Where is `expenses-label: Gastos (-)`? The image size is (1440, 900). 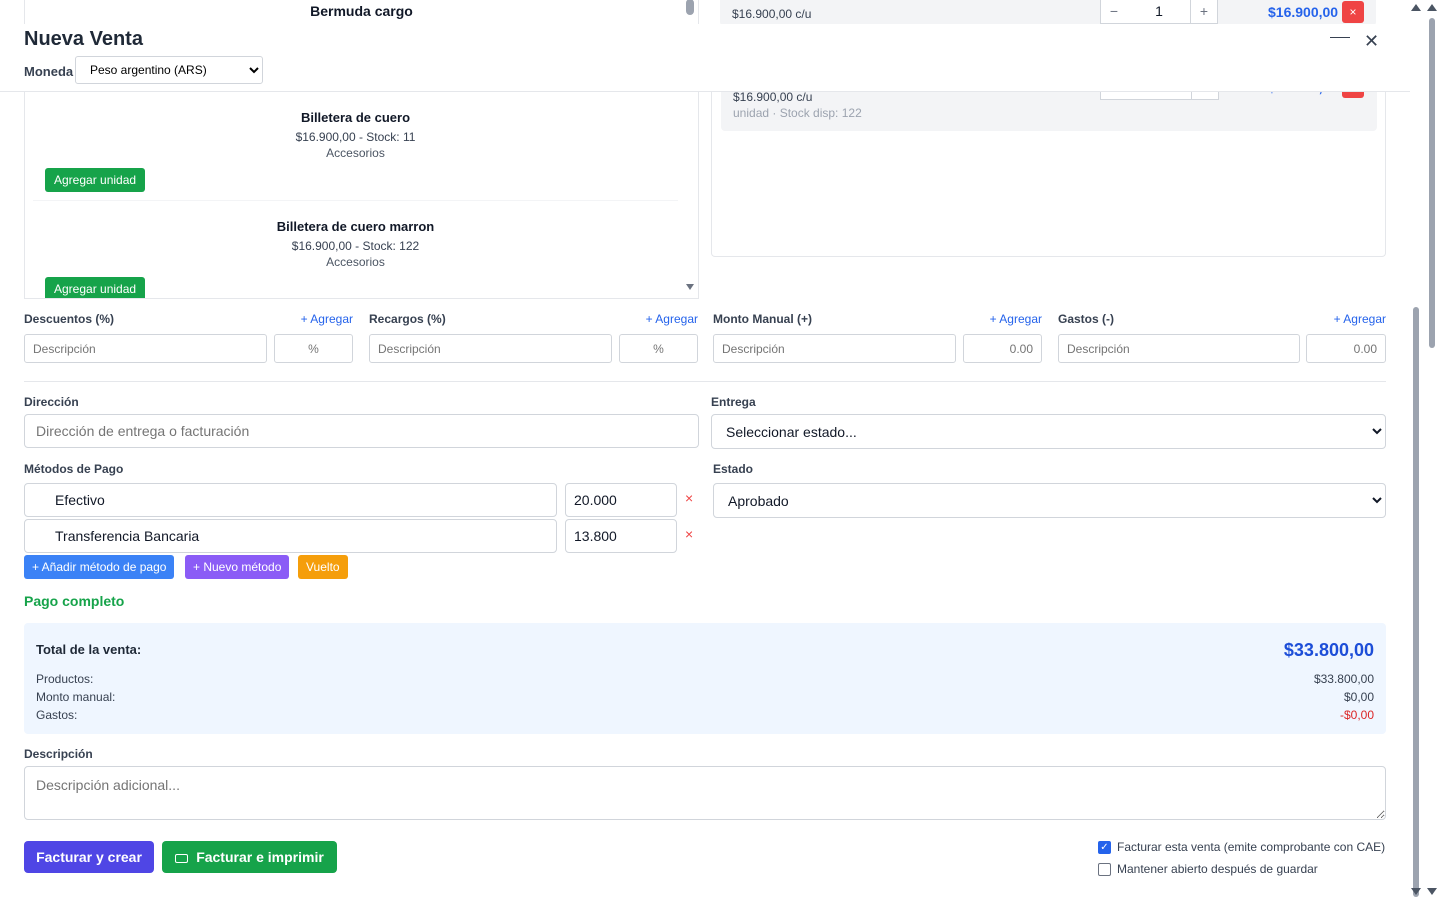 expenses-label: Gastos (-) is located at coordinates (1086, 319).